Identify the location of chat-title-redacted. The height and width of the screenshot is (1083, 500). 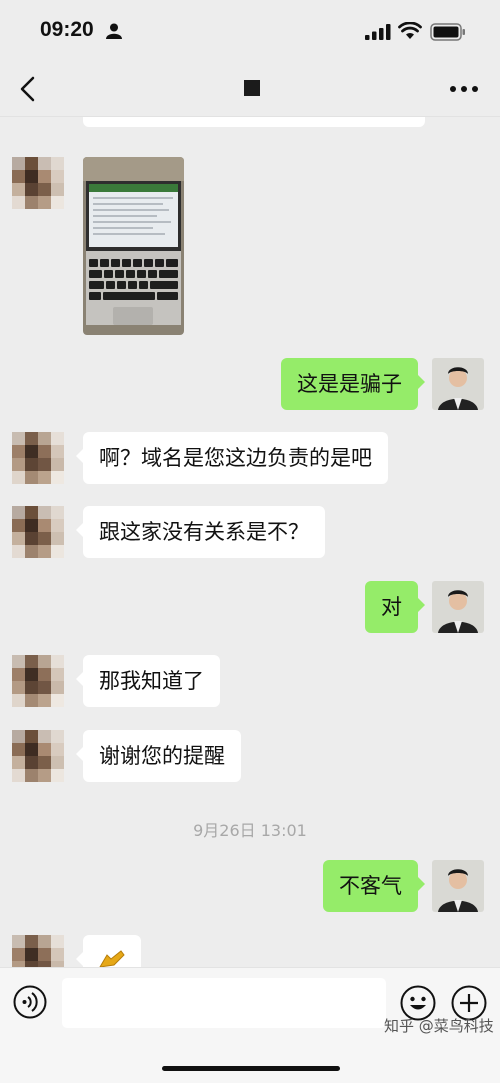
(252, 88).